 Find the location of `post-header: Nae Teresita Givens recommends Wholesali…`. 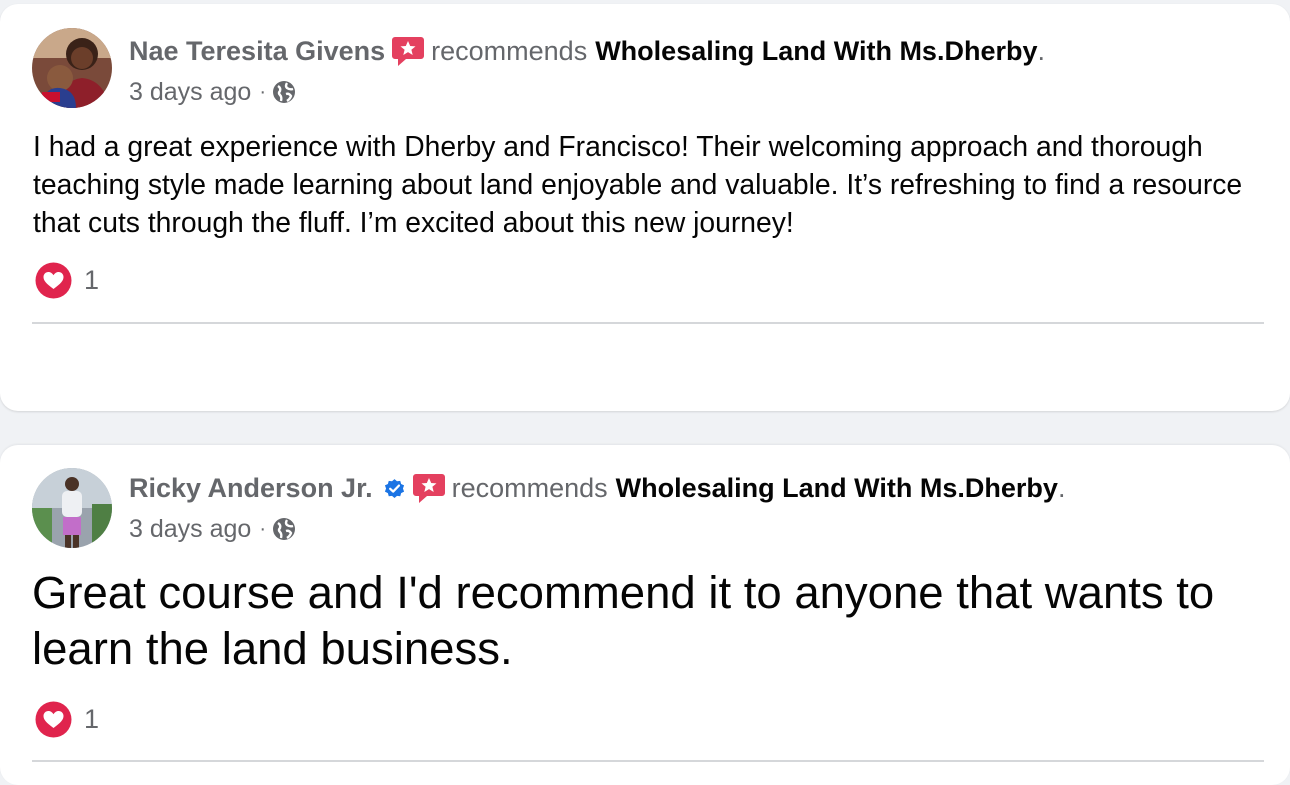

post-header: Nae Teresita Givens recommends Wholesali… is located at coordinates (587, 51).